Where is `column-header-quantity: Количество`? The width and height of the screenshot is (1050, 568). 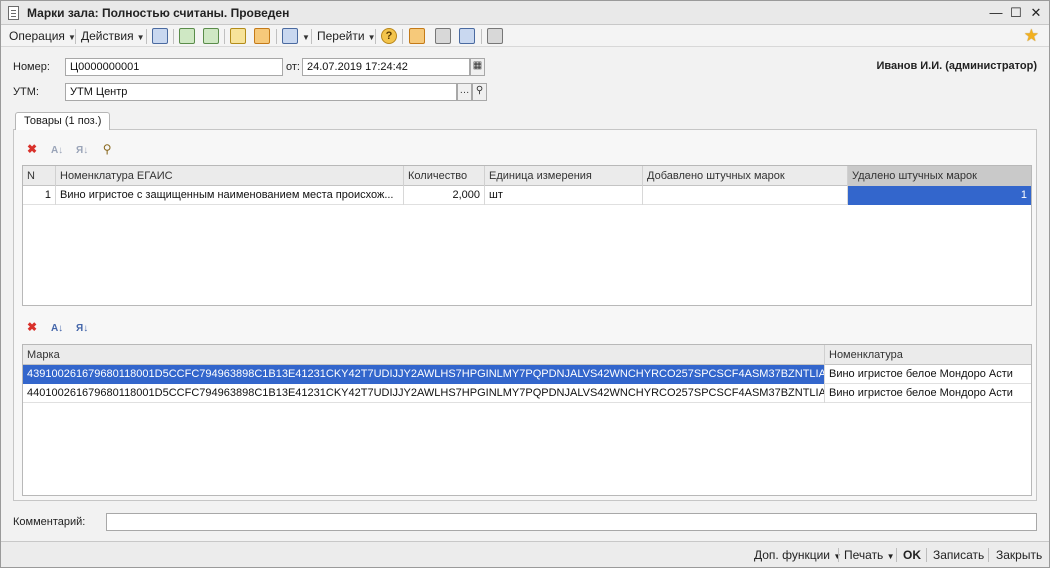 column-header-quantity: Количество is located at coordinates (444, 176).